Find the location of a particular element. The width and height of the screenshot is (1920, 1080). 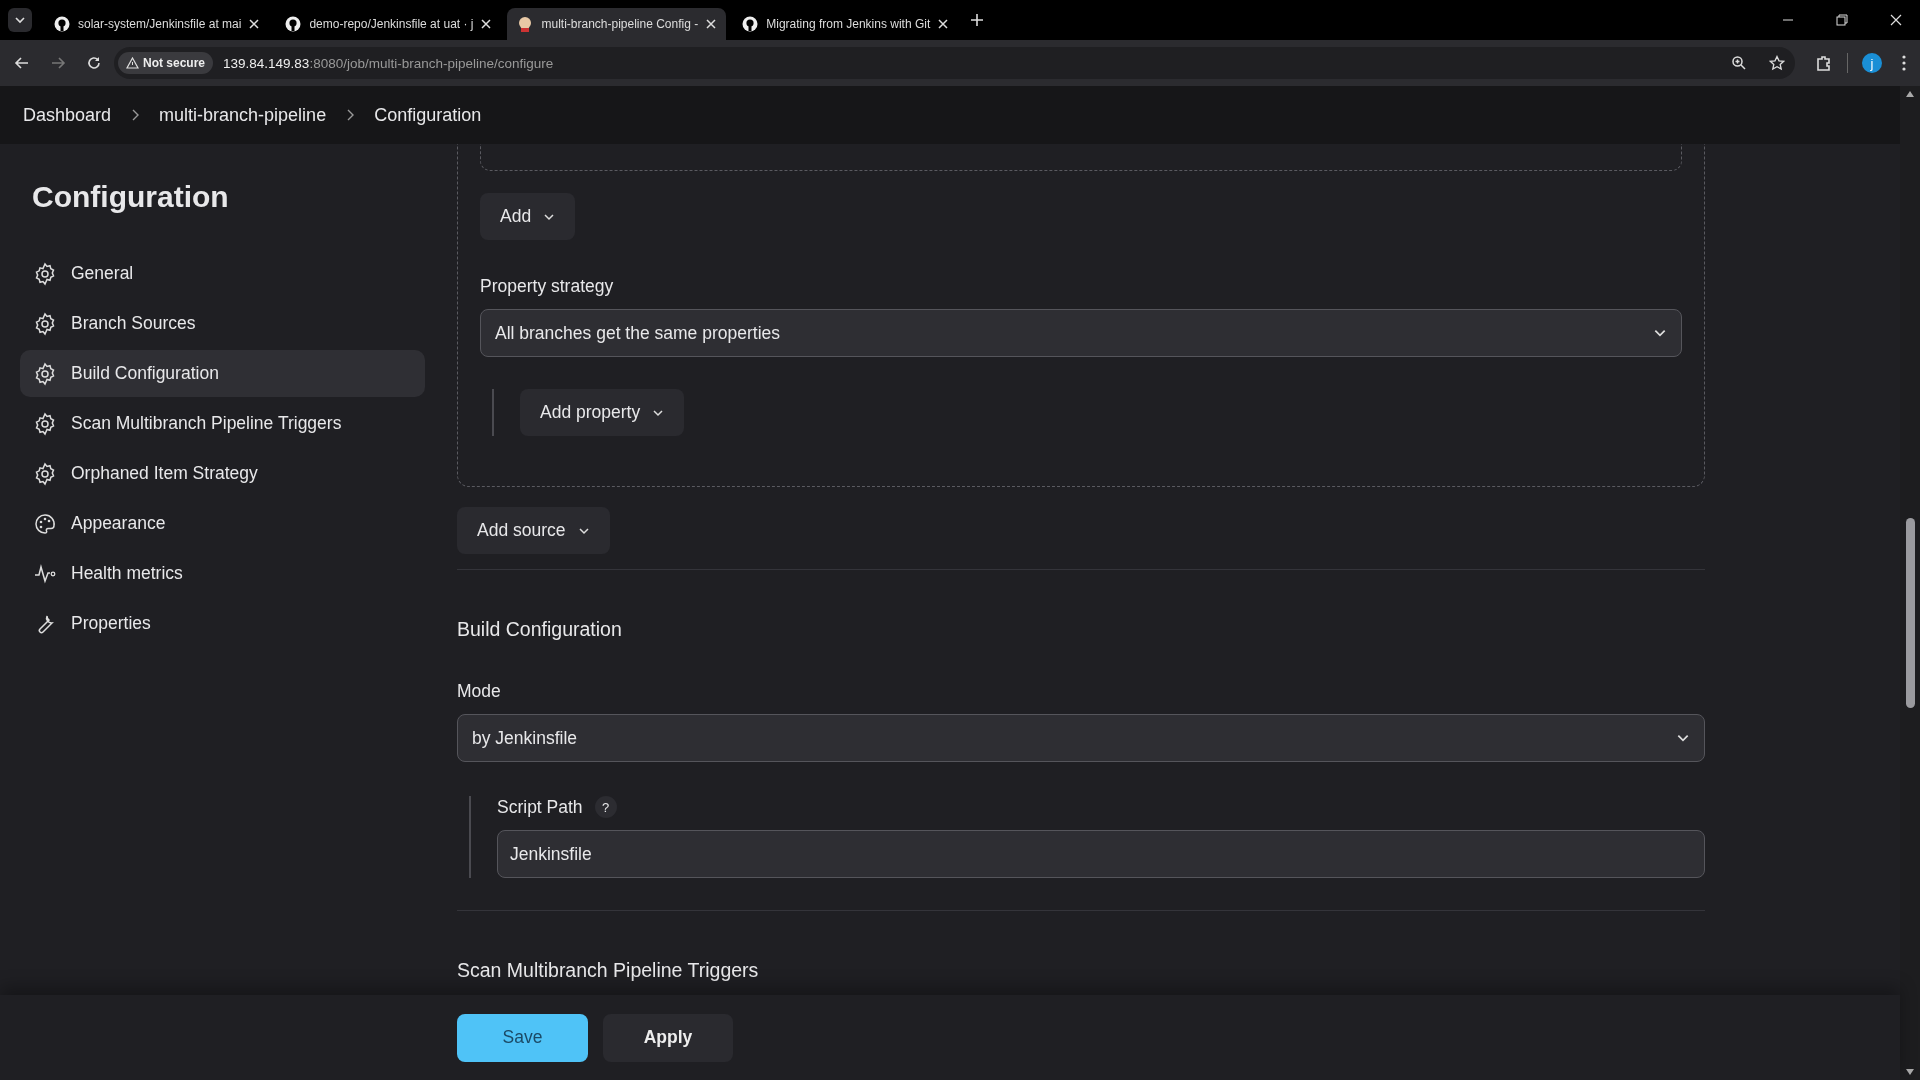

breadcrumb-link: Configuration is located at coordinates (428, 115).